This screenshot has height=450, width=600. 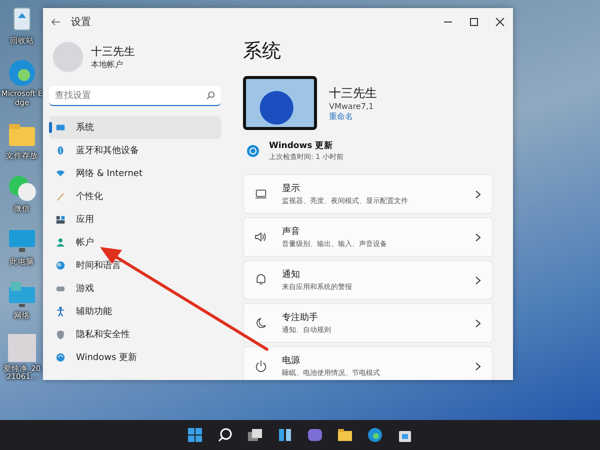 What do you see at coordinates (353, 116) in the screenshot?
I see `rename-link: 重命名` at bounding box center [353, 116].